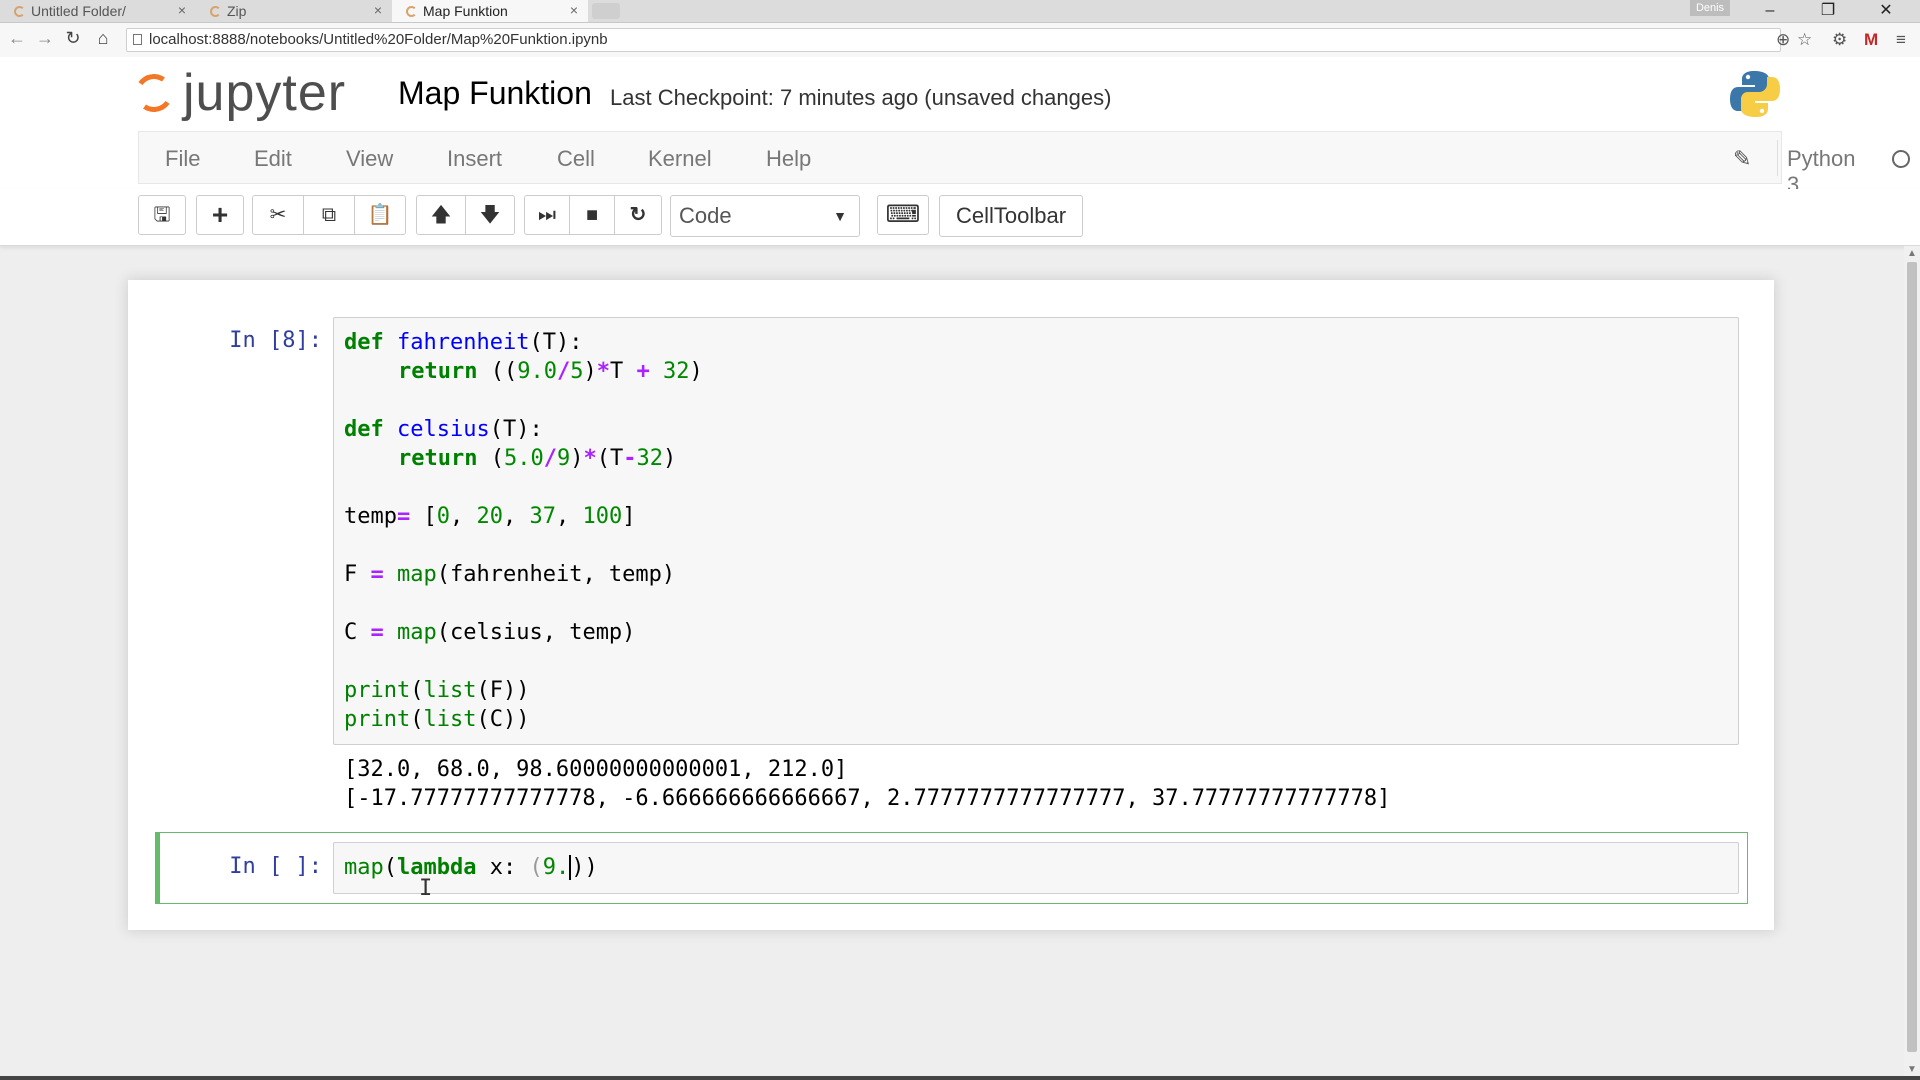 The width and height of the screenshot is (1920, 1080). Describe the element at coordinates (960, 1078) in the screenshot. I see `taskbar-edge` at that location.